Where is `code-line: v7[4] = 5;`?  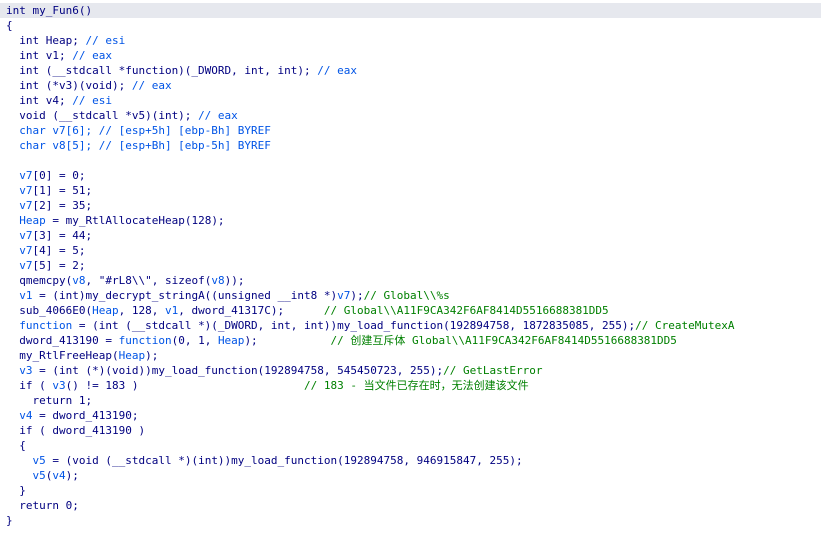
code-line: v7[4] = 5; is located at coordinates (410, 250).